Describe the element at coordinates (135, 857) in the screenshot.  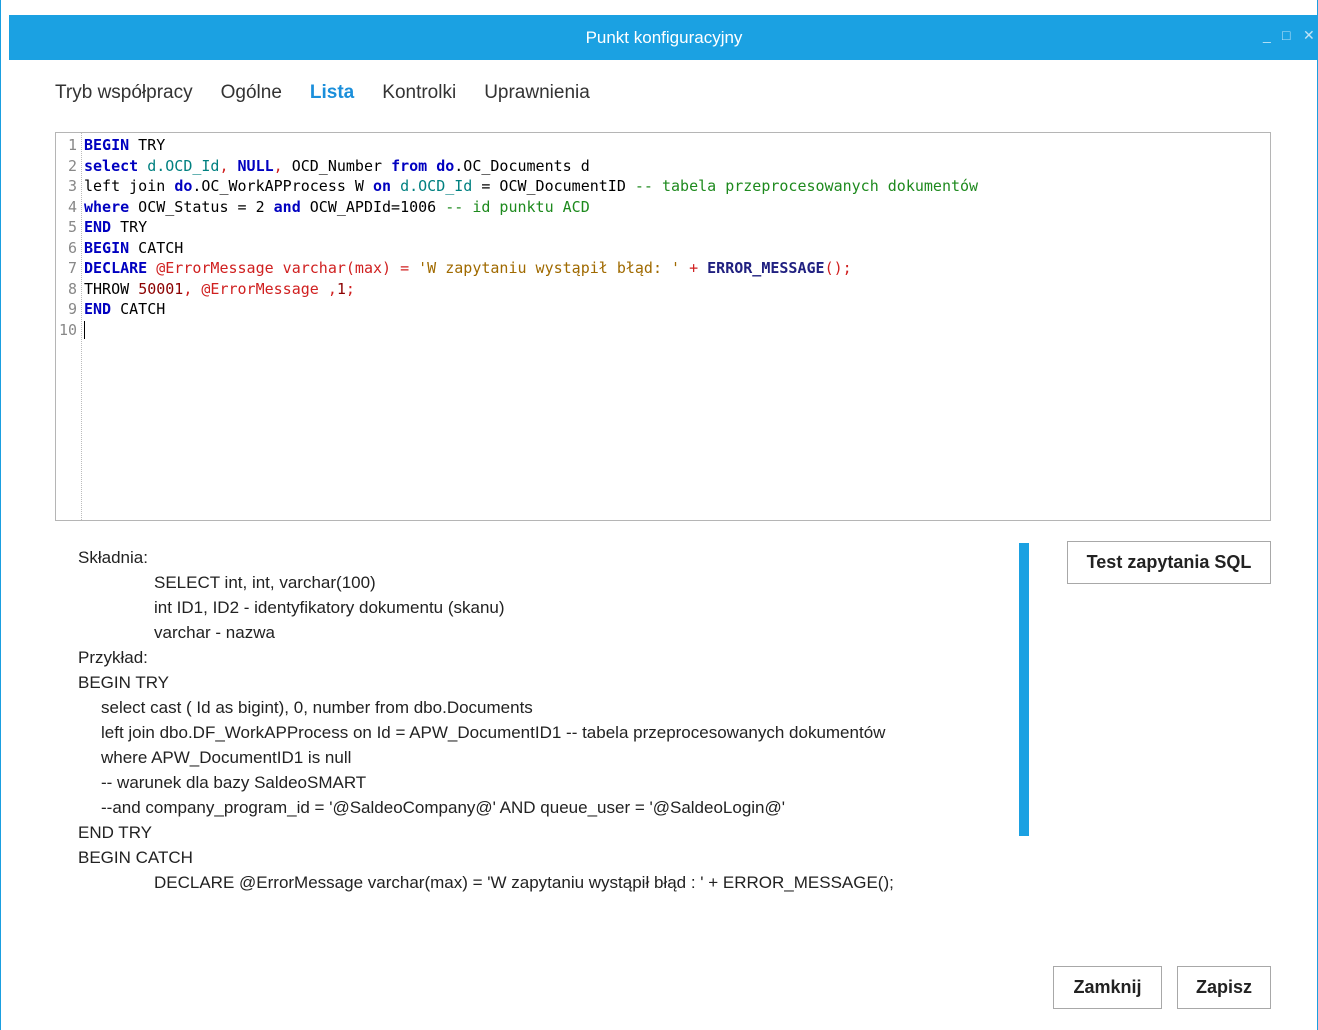
I see `help-line: BEGIN CATCH` at that location.